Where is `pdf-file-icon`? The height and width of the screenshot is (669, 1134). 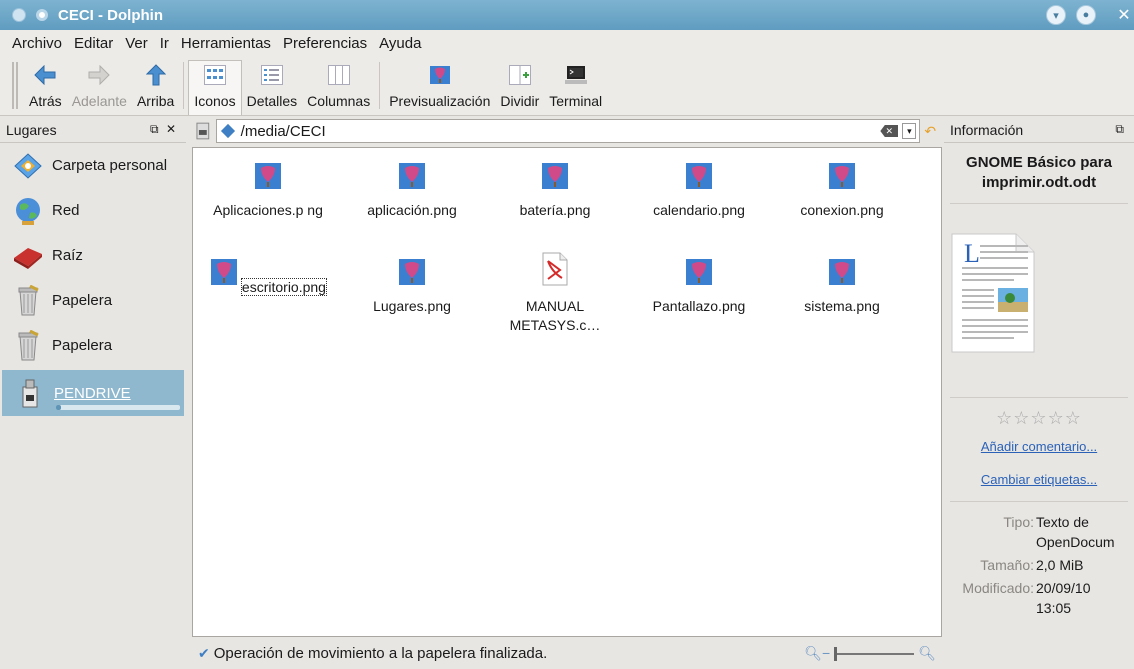
pdf-file-icon is located at coordinates (555, 269).